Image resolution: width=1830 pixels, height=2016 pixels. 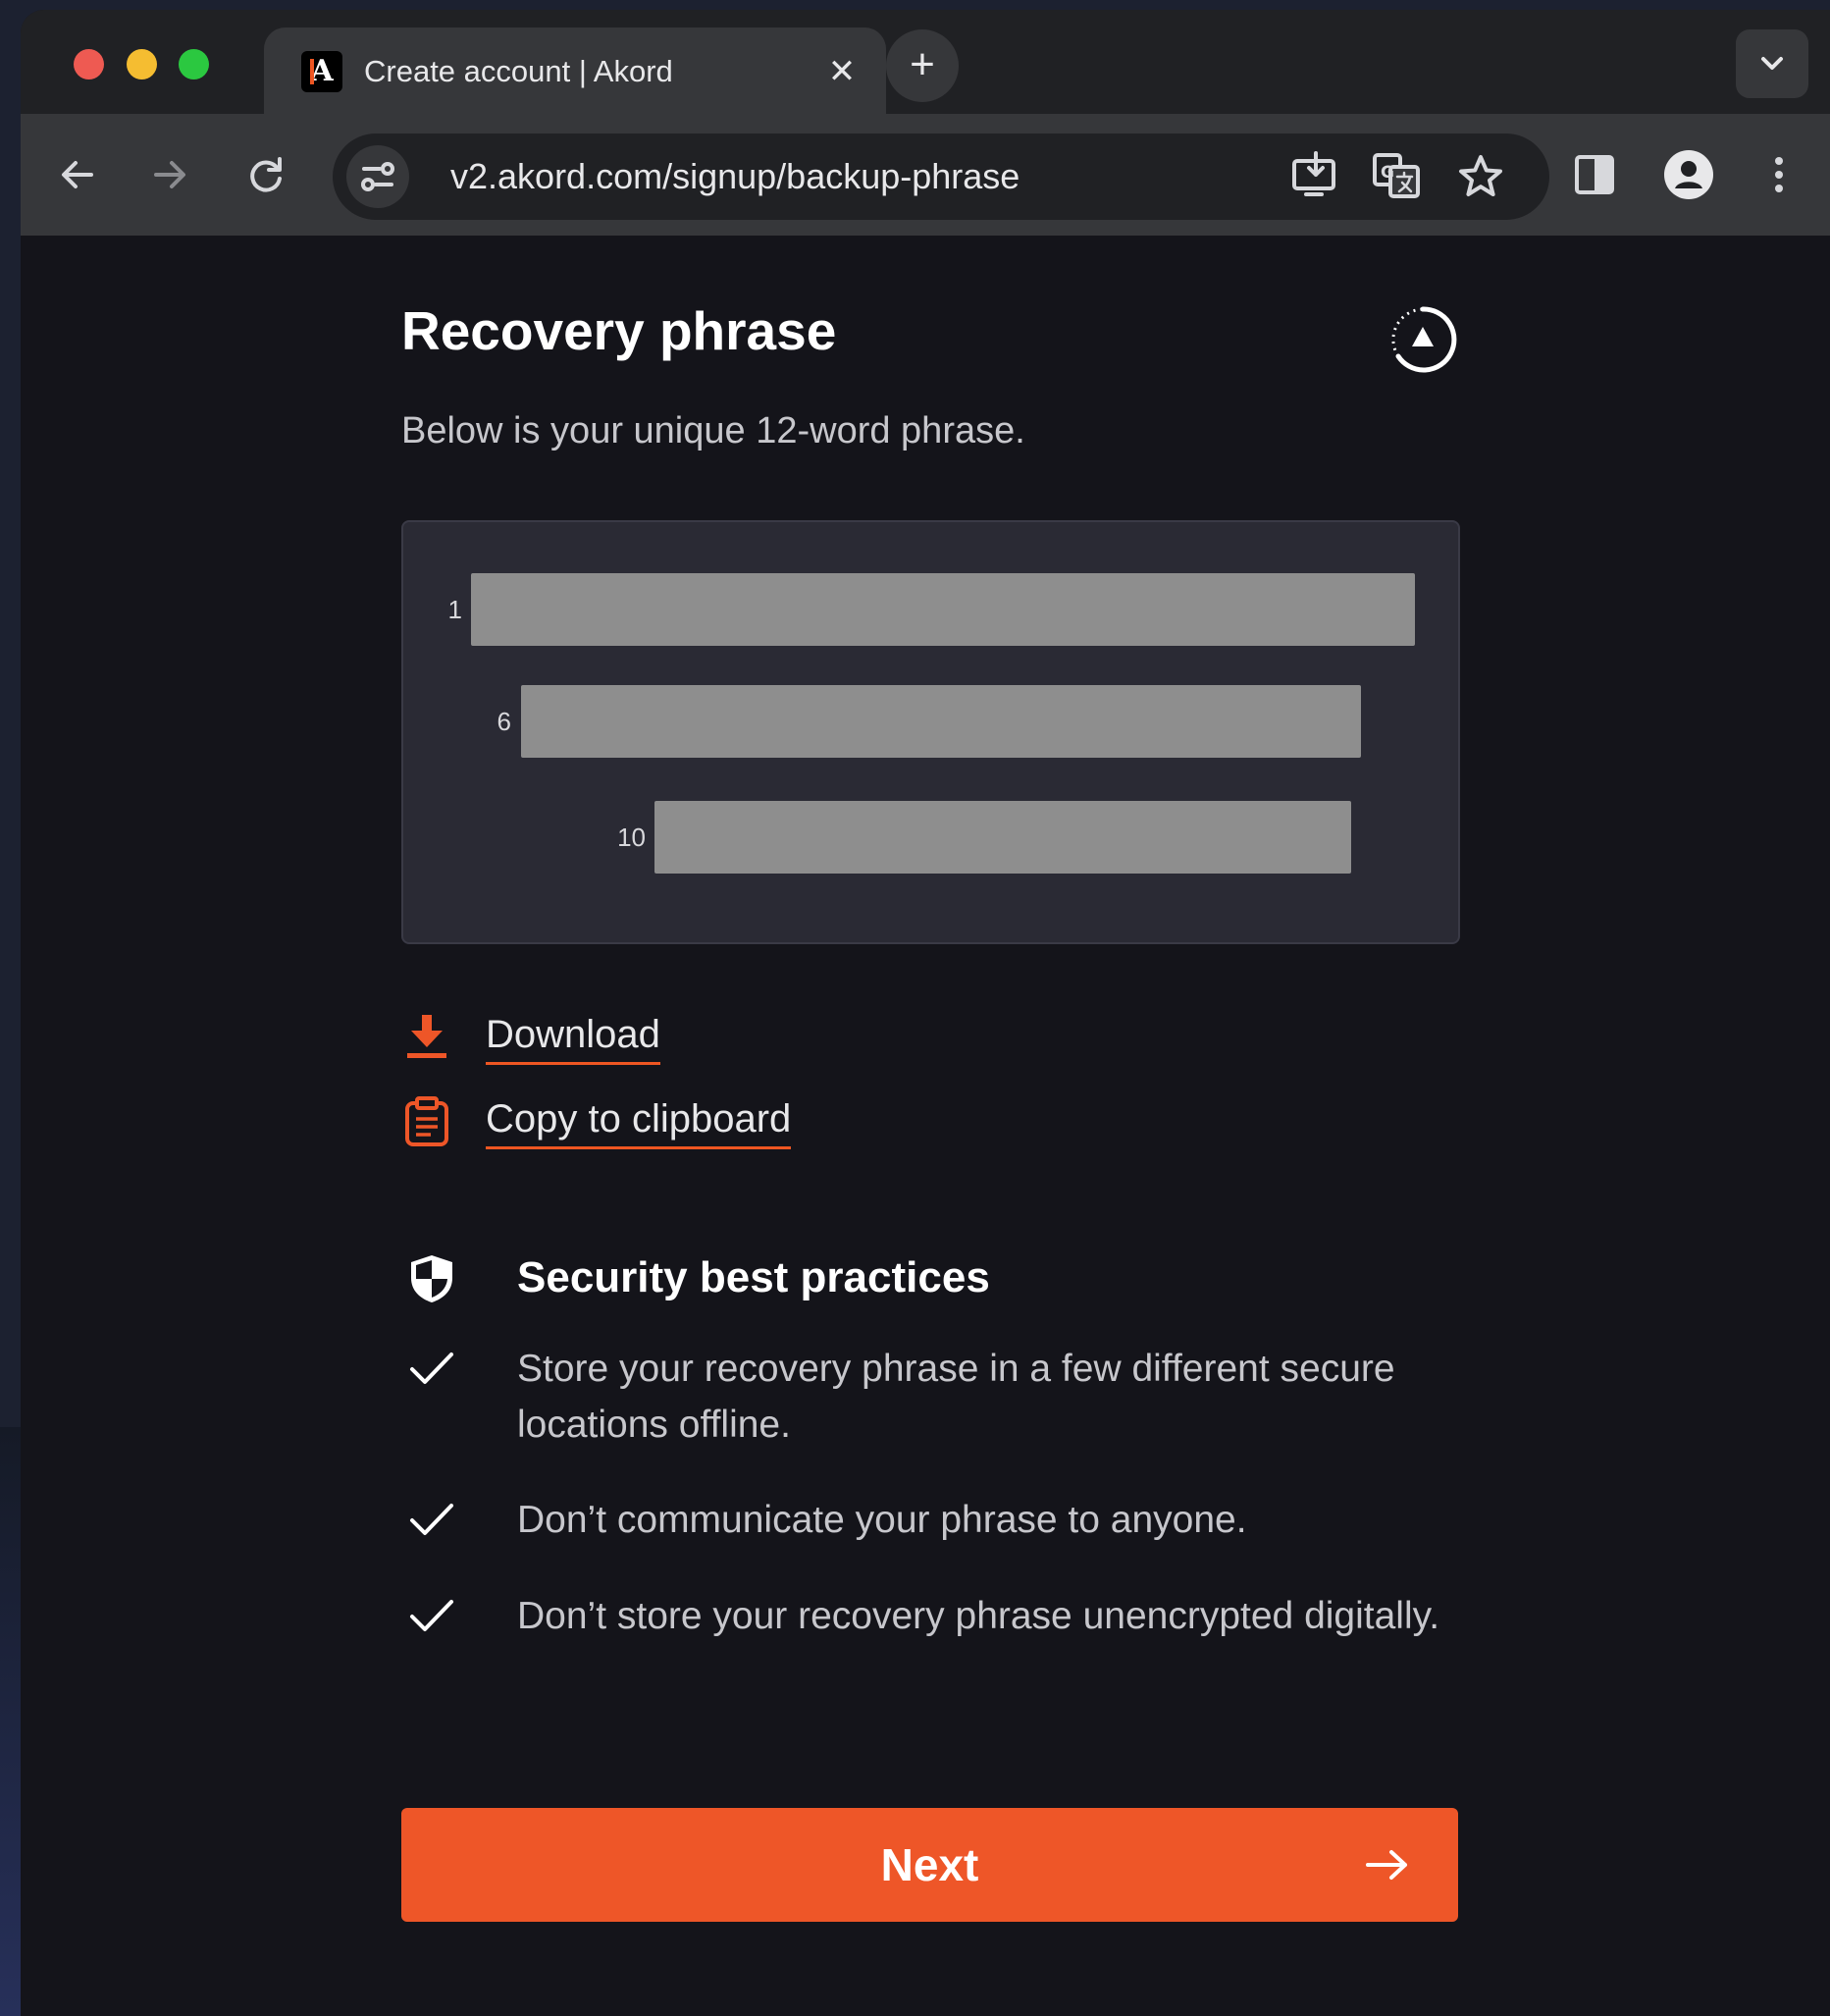 I want to click on profile-button, so click(x=1688, y=174).